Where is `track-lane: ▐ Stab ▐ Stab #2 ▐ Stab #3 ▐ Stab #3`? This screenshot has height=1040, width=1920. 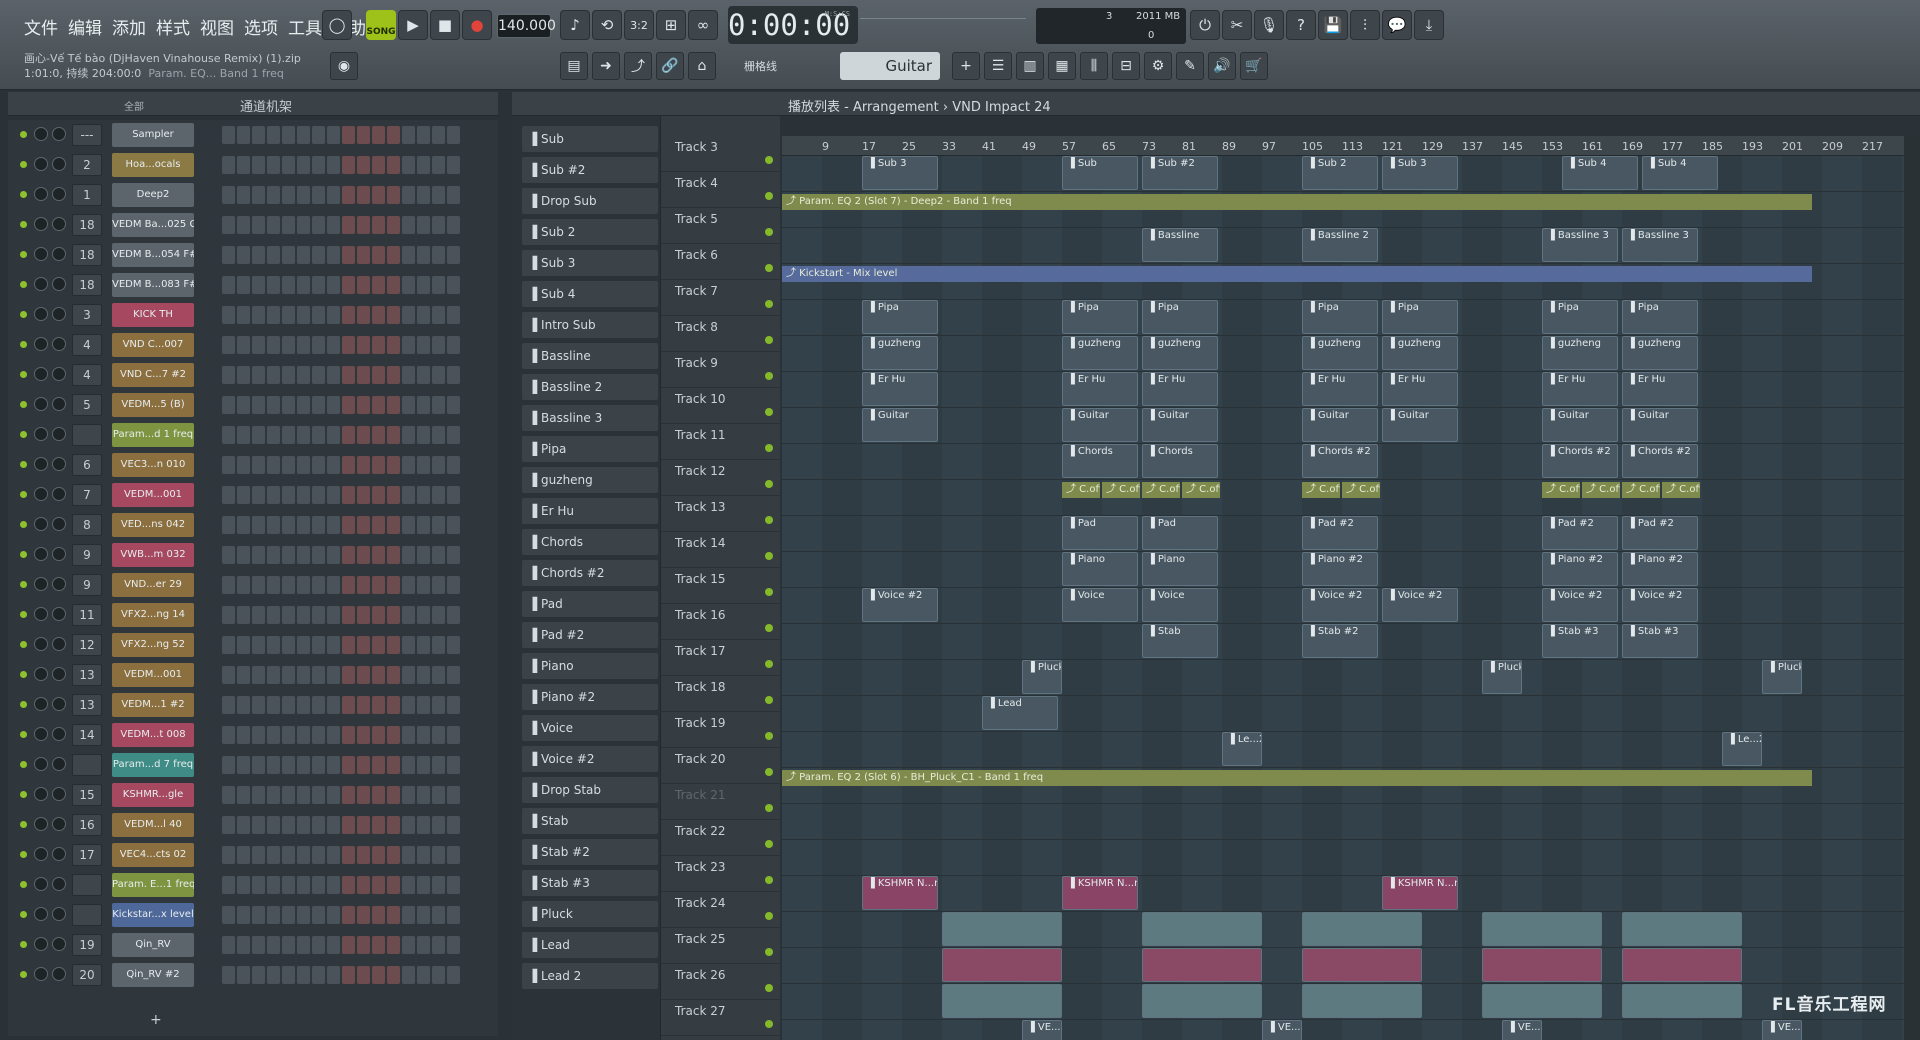 track-lane: ▐ Stab ▐ Stab #2 ▐ Stab #3 ▐ Stab #3 is located at coordinates (1343, 642).